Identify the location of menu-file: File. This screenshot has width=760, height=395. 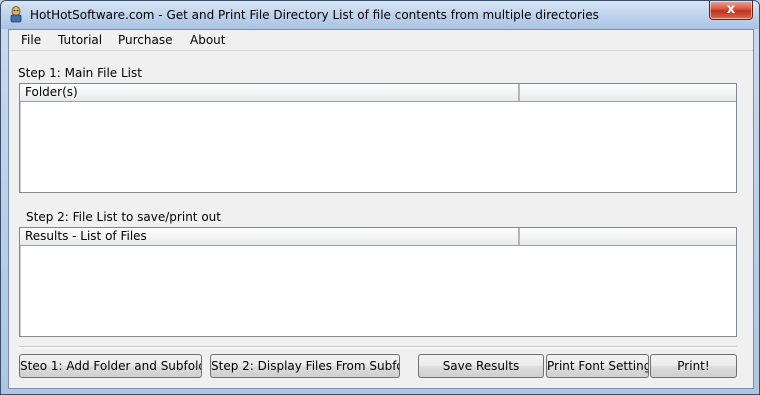
(31, 40).